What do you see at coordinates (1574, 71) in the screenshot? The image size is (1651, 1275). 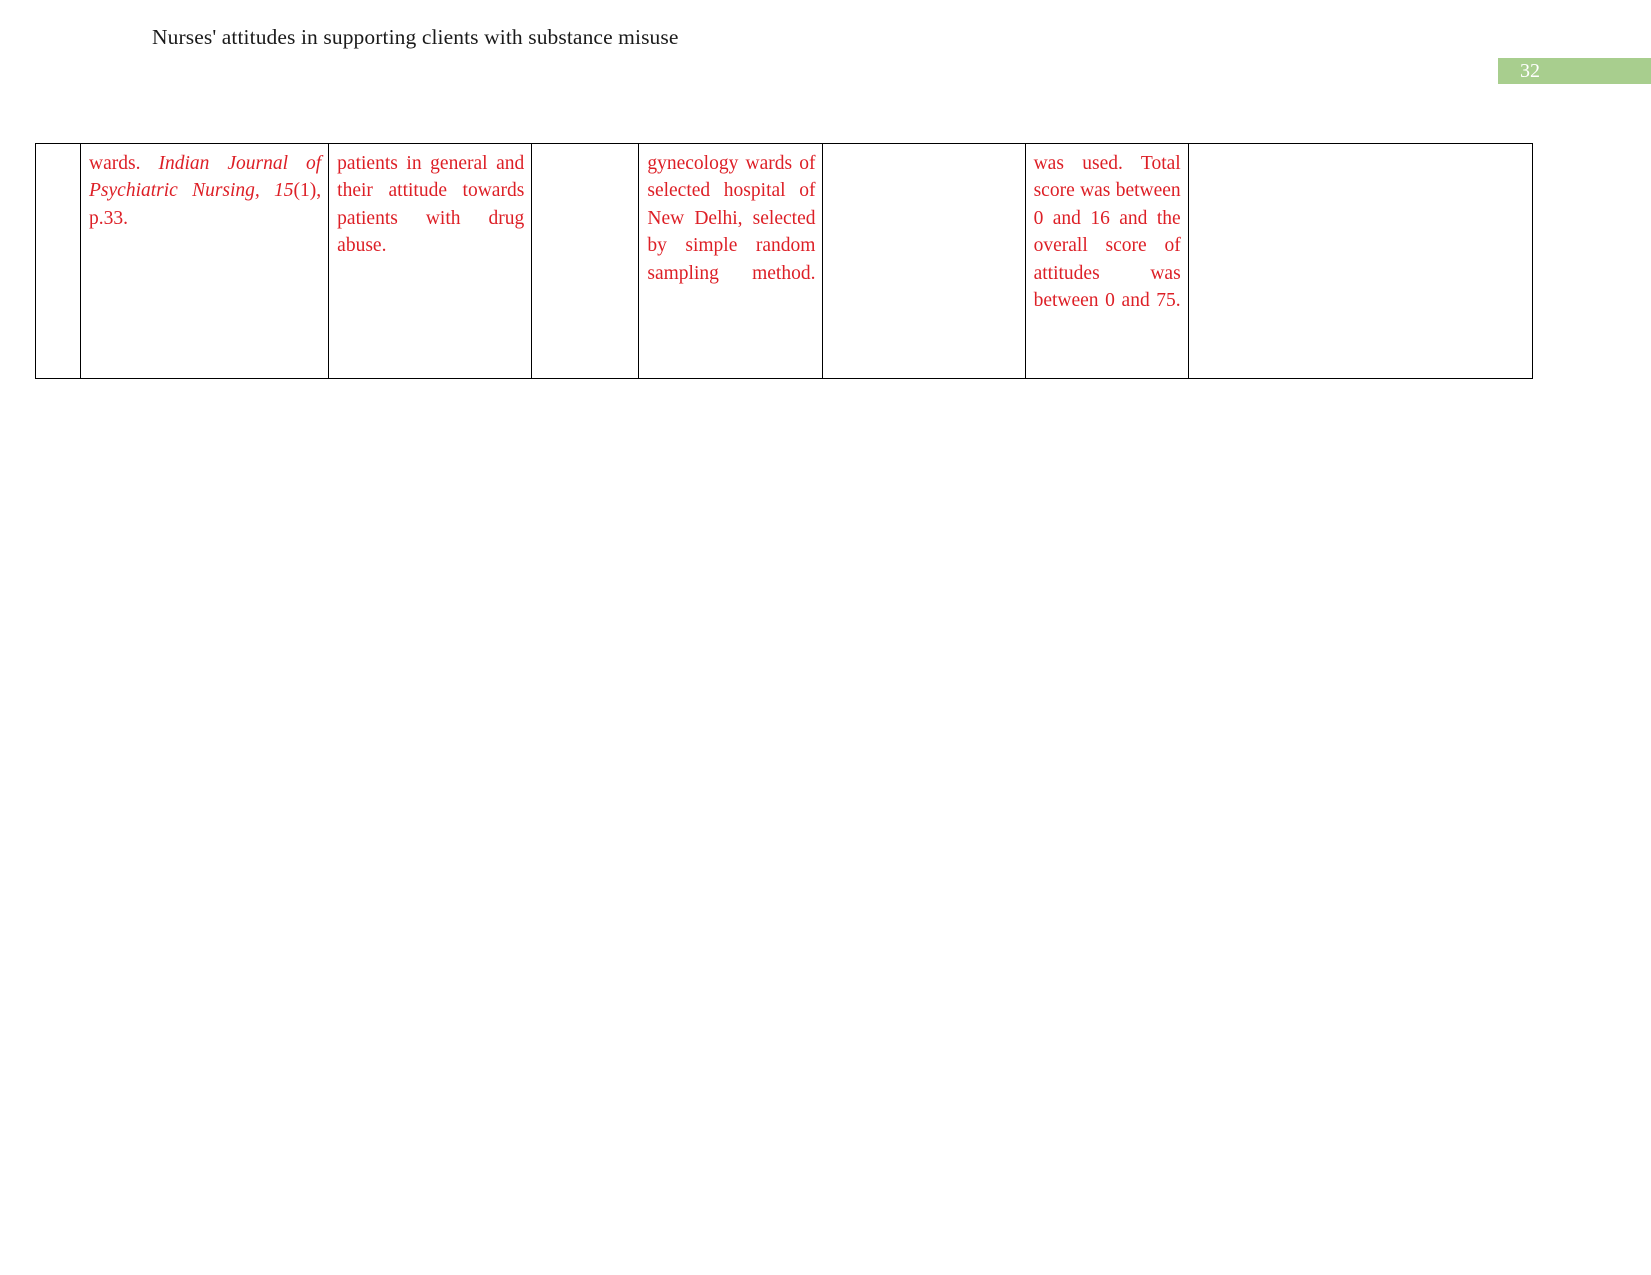 I see `page-number-band: 32` at bounding box center [1574, 71].